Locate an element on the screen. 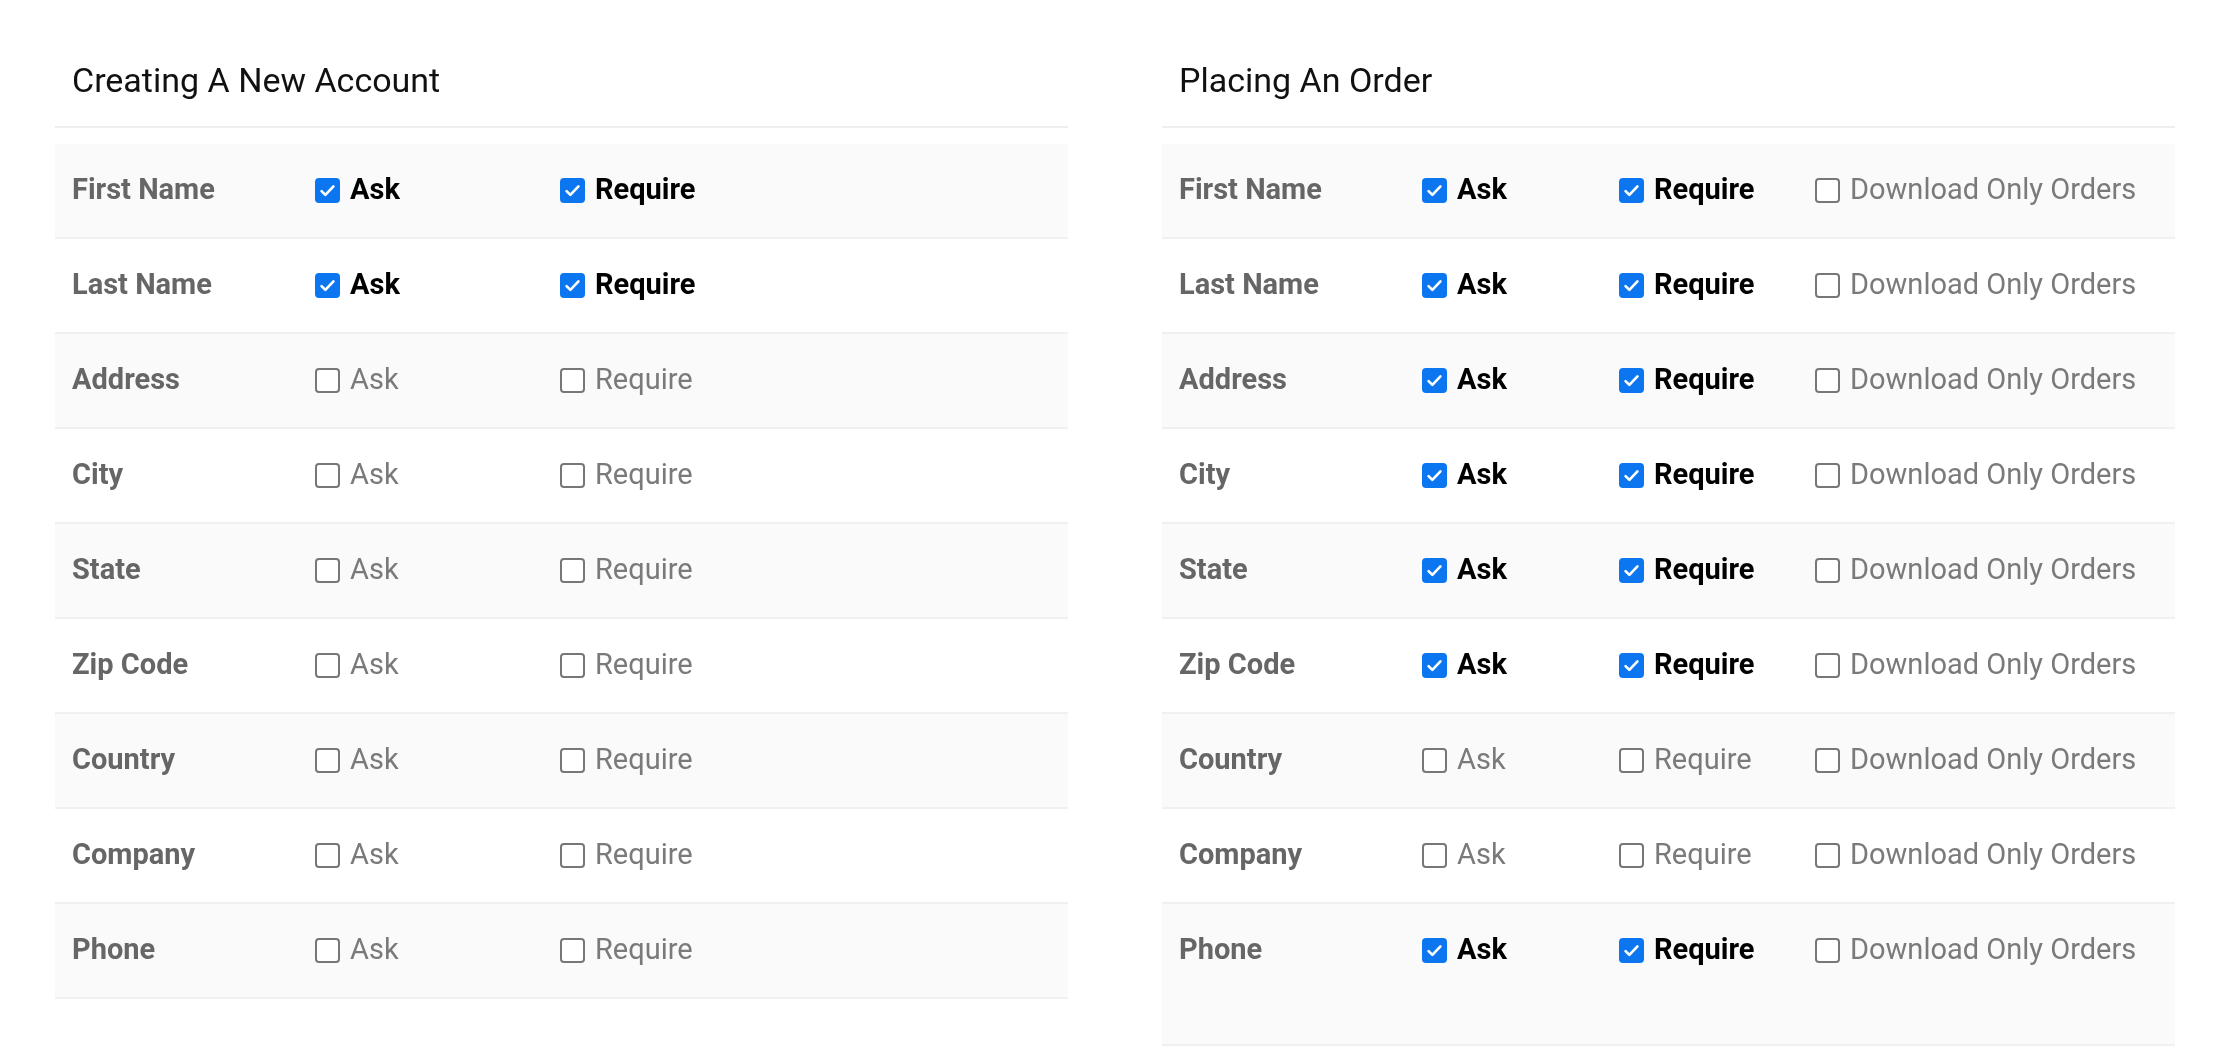  field-label: State is located at coordinates (106, 570).